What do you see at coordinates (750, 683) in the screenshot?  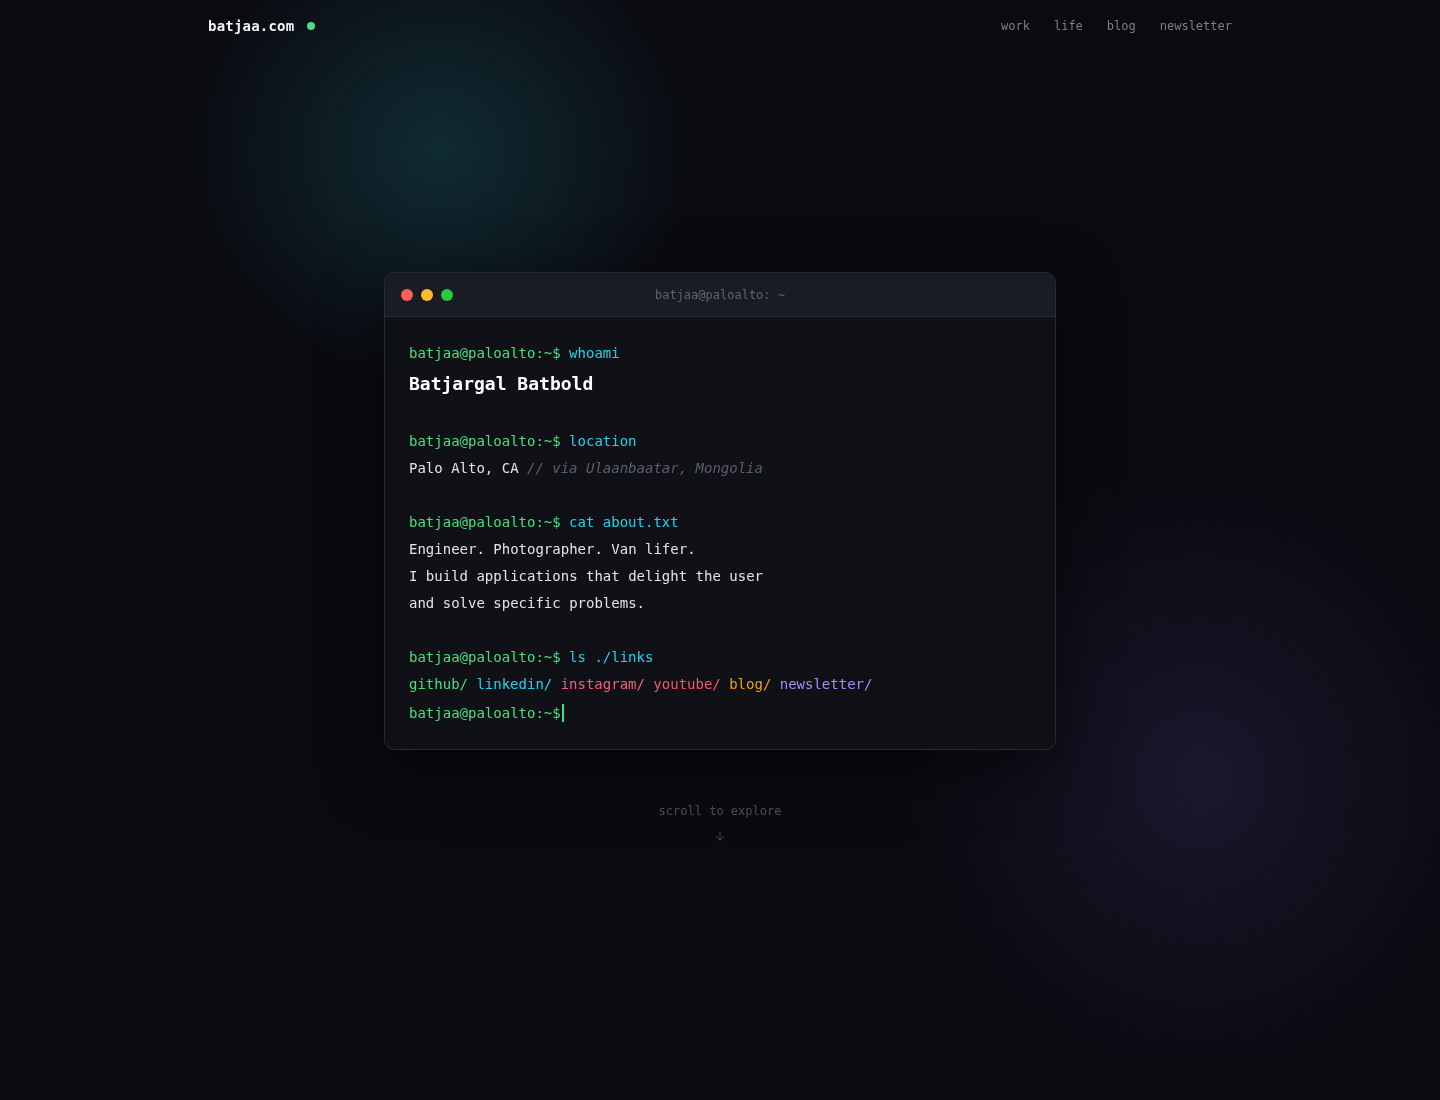 I see `directory-link: blog/` at bounding box center [750, 683].